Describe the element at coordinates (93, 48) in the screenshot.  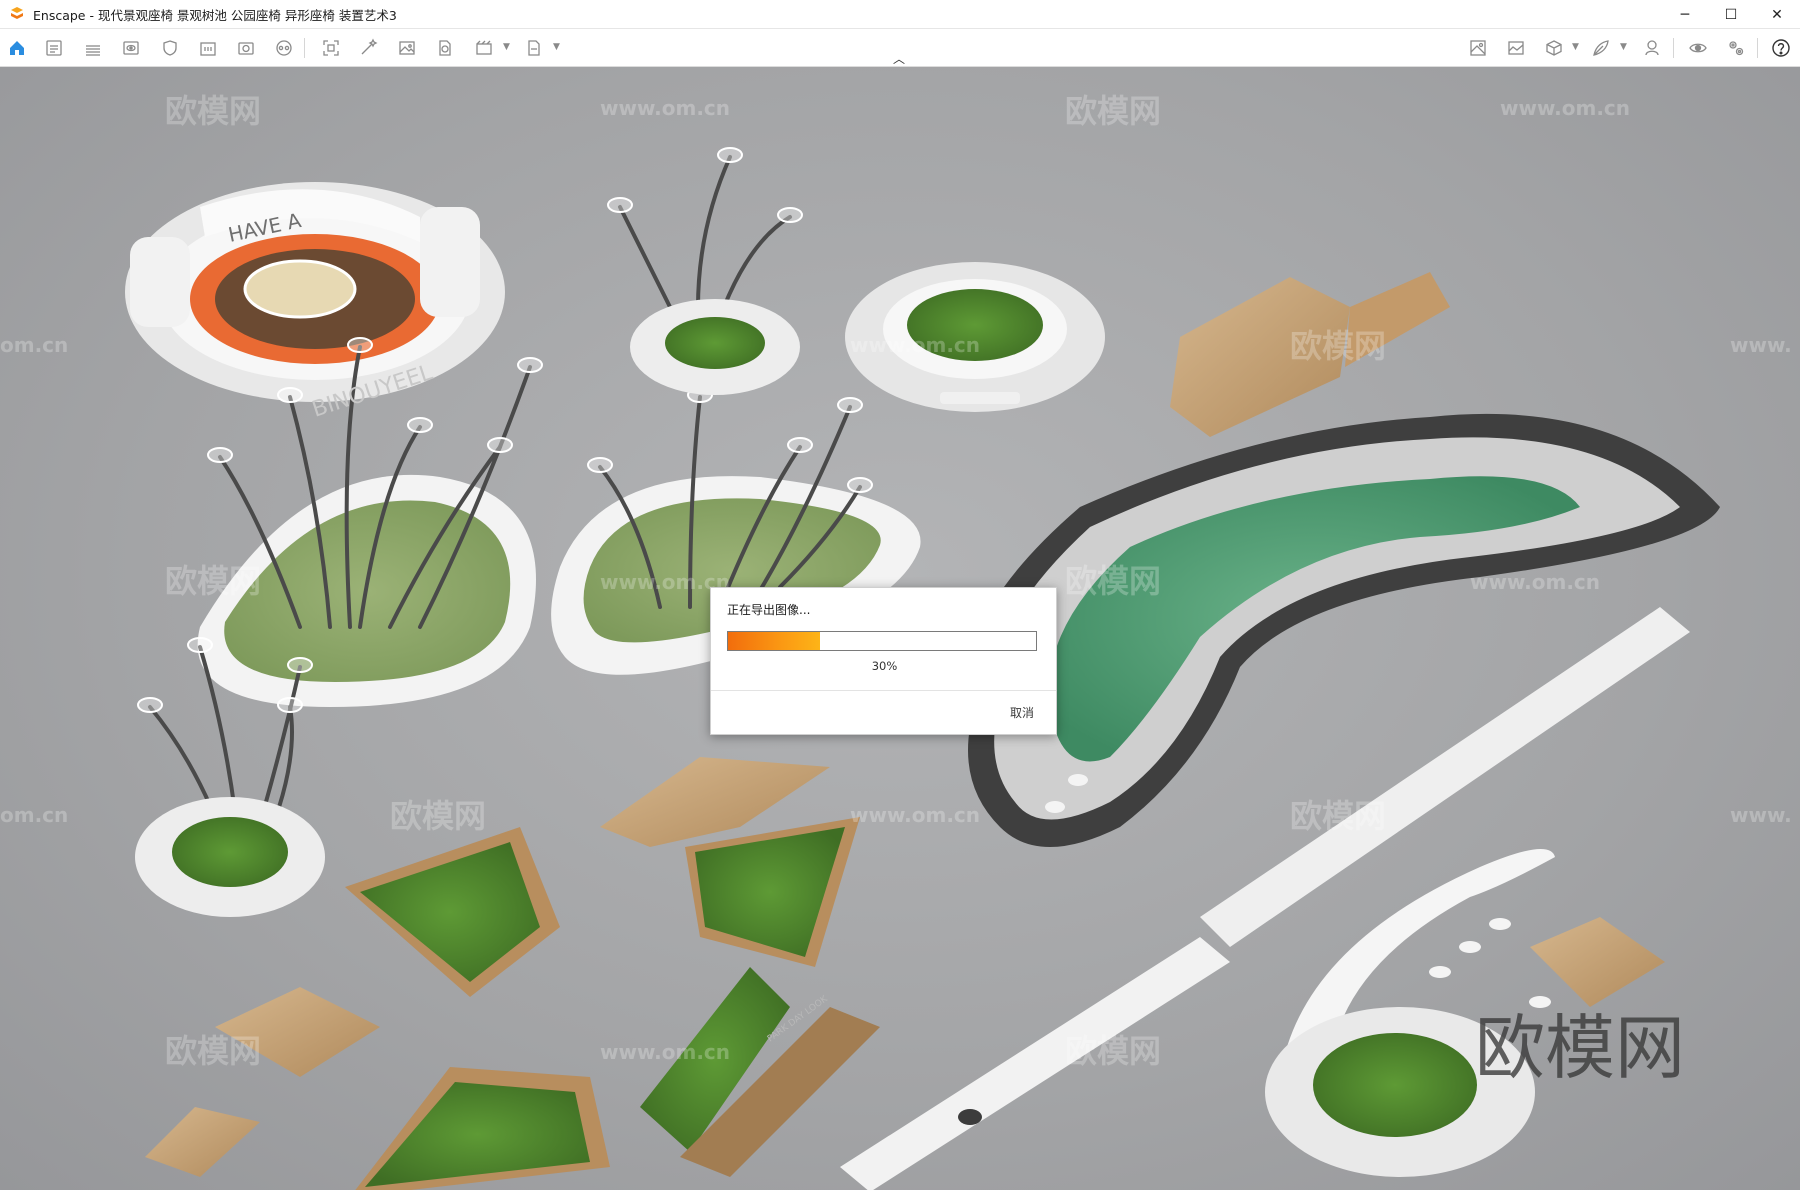
I see `bim-icon` at that location.